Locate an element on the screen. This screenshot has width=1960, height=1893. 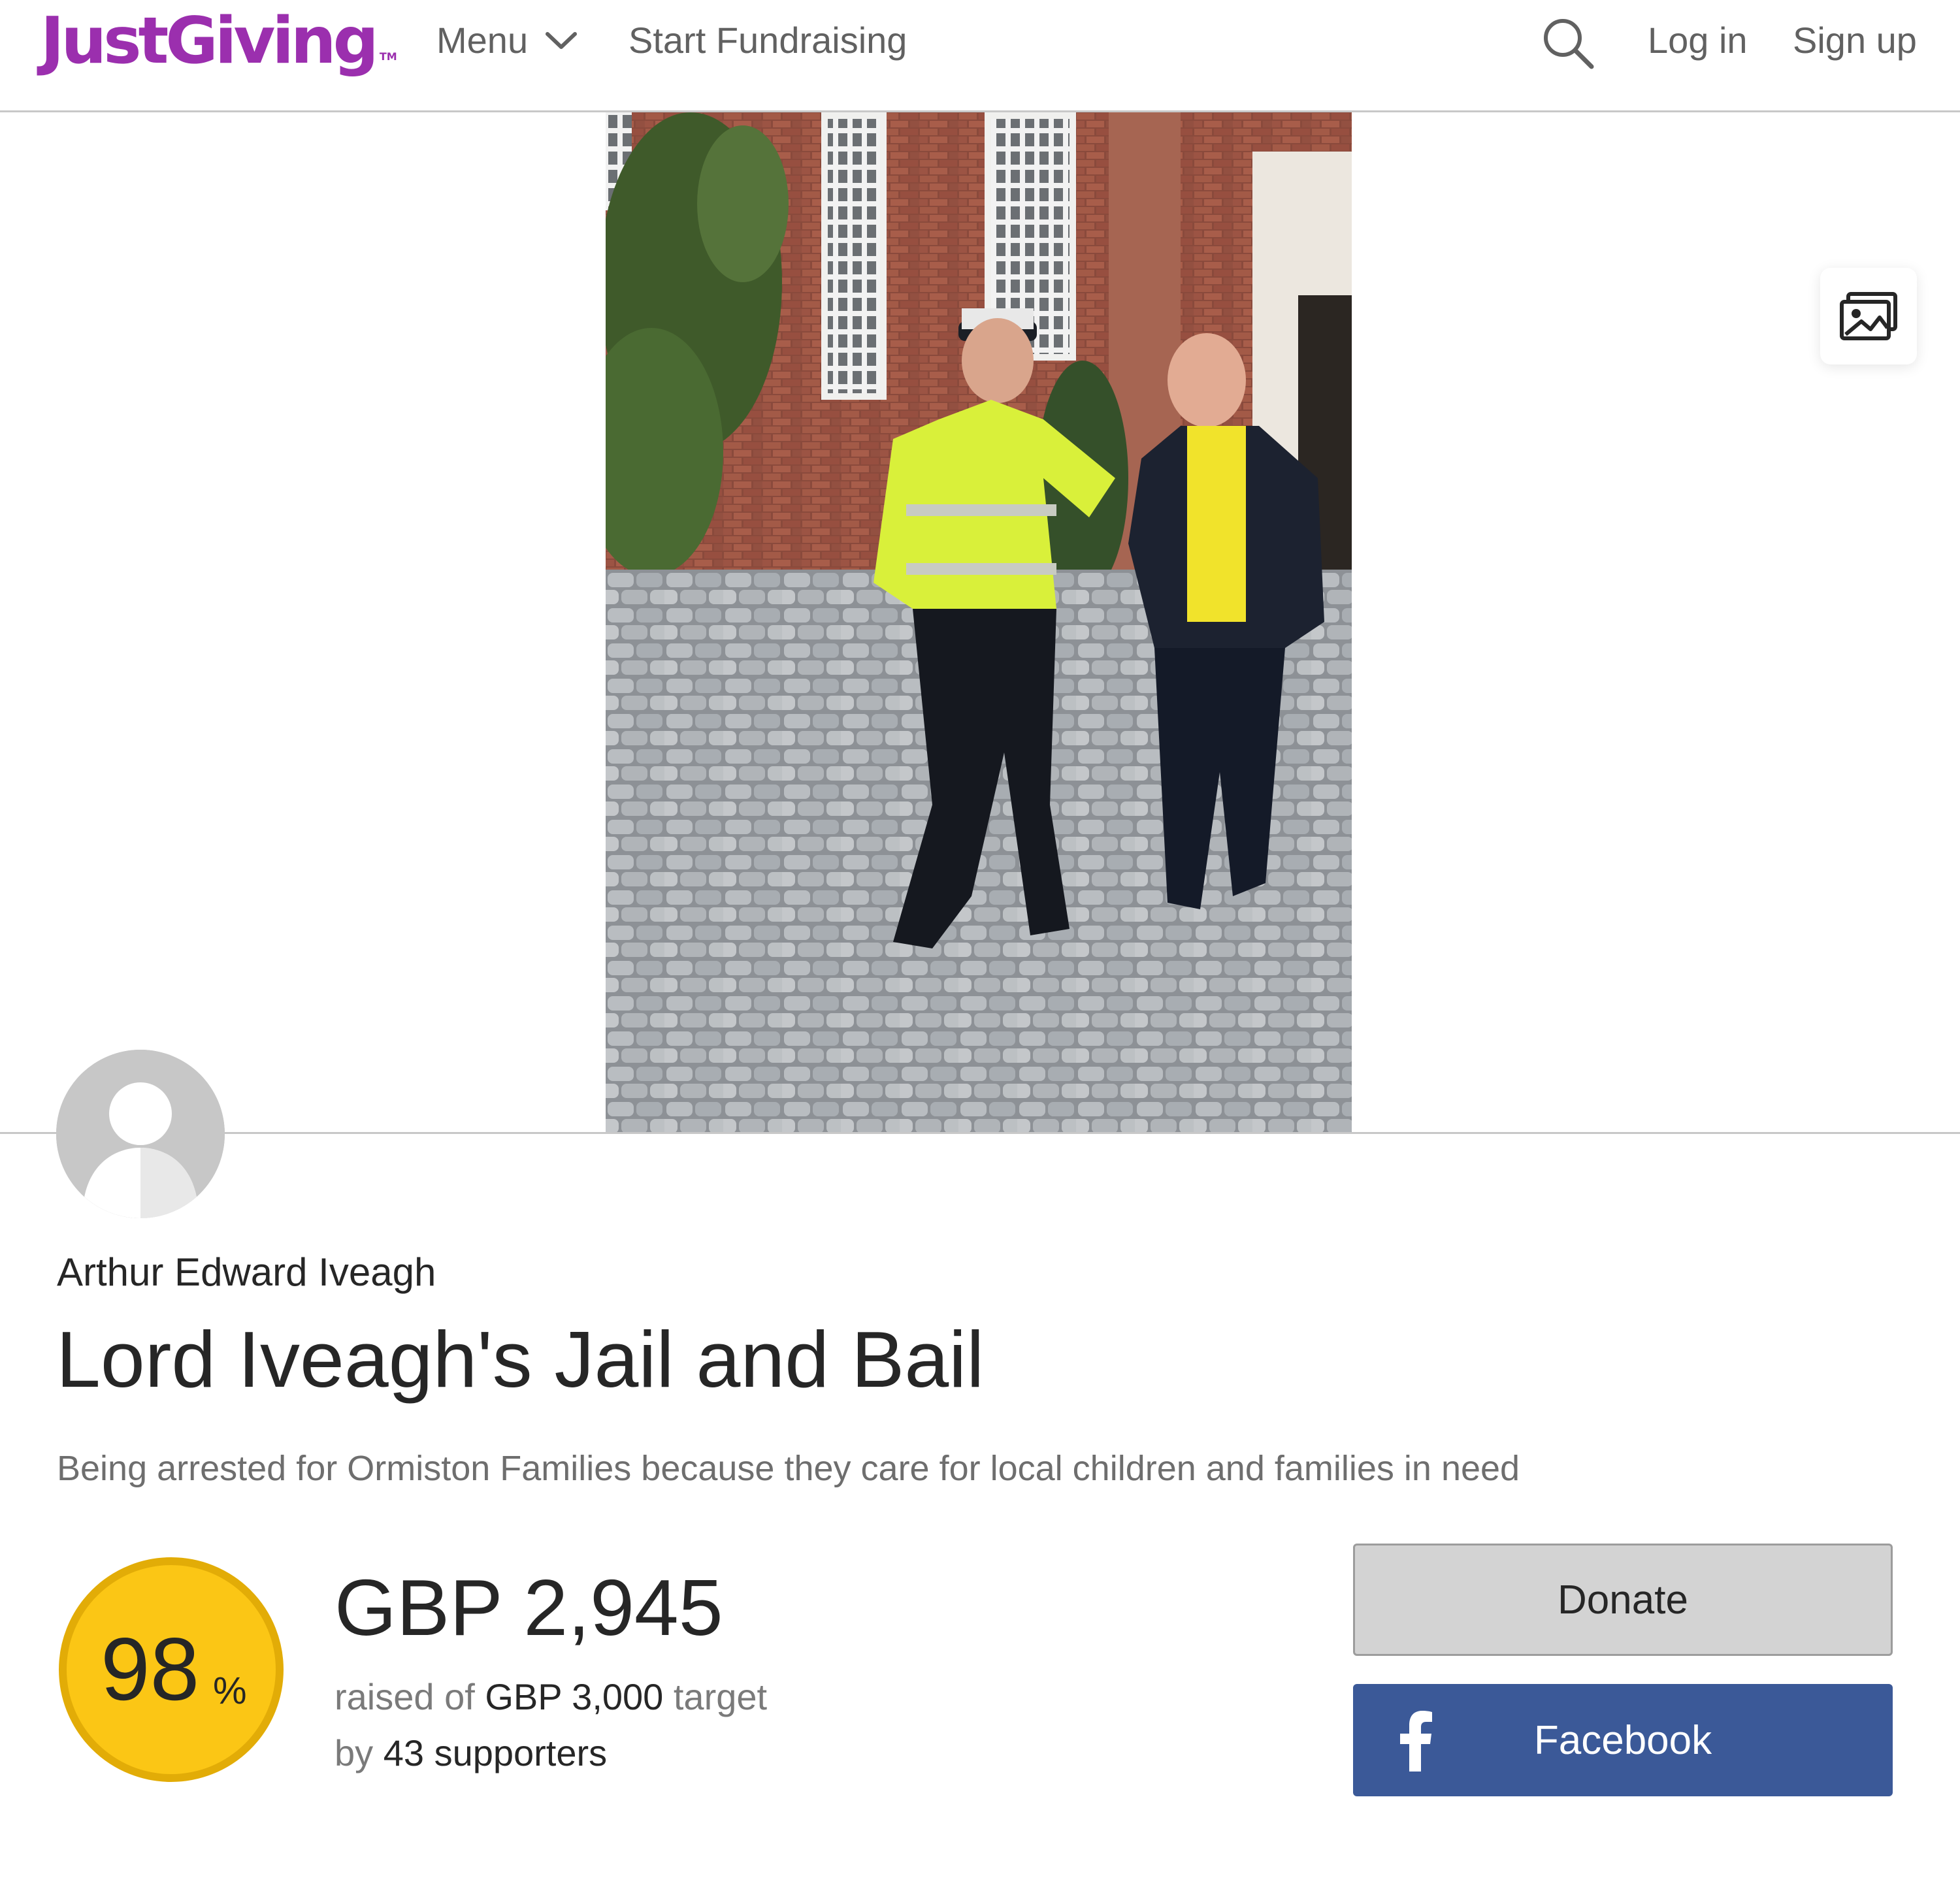
logo-text: JustGiving is located at coordinates (210, 41).